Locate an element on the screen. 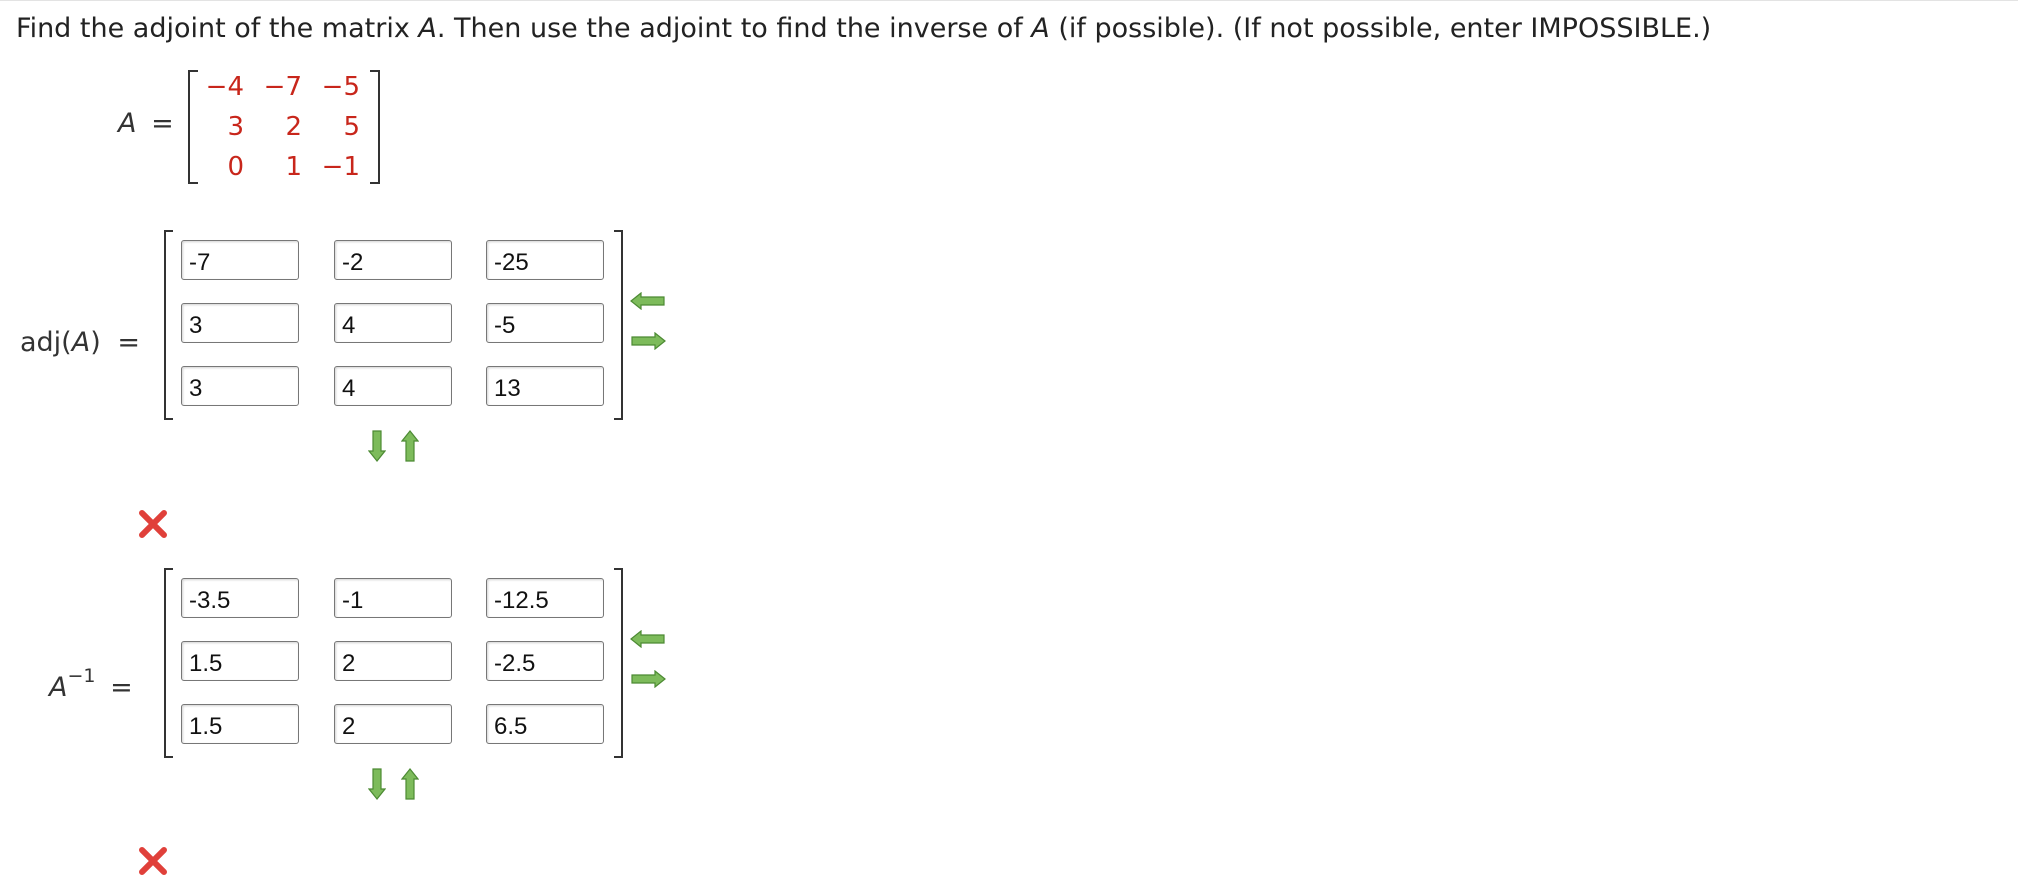 This screenshot has height=878, width=2018. matrix-a-right-bracket is located at coordinates (375, 127).